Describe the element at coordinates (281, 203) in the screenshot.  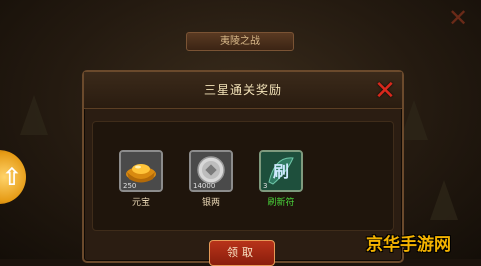
I see `item-name: 刷新符` at that location.